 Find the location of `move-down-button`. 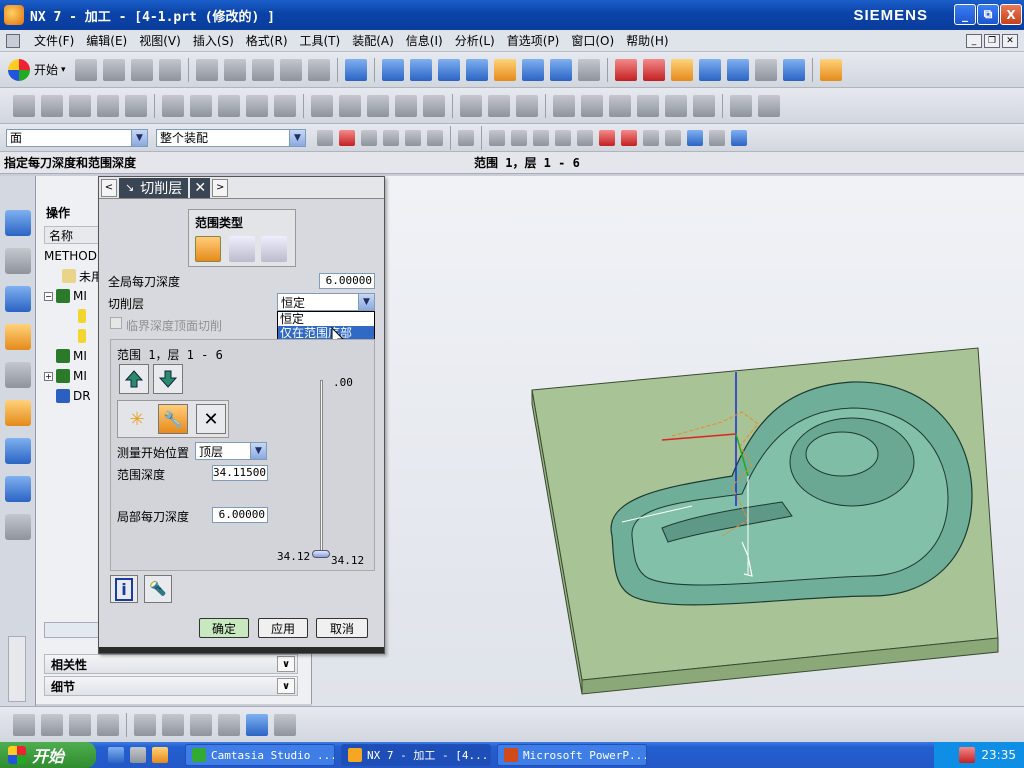

move-down-button is located at coordinates (168, 379).